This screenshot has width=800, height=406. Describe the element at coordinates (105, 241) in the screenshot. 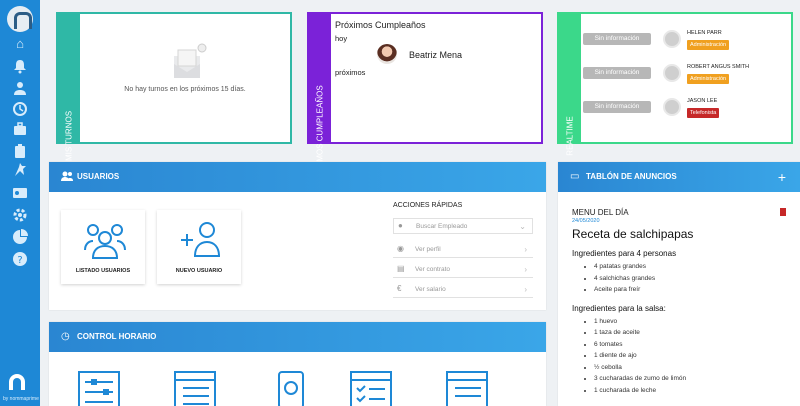

I see `users-group-icon` at that location.